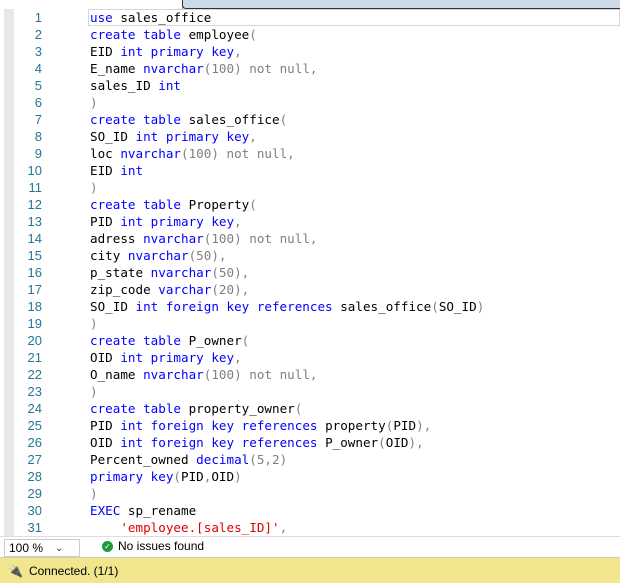  Describe the element at coordinates (310, 527) in the screenshot. I see `code-line: 31 'employee.[sales_ID]',` at that location.